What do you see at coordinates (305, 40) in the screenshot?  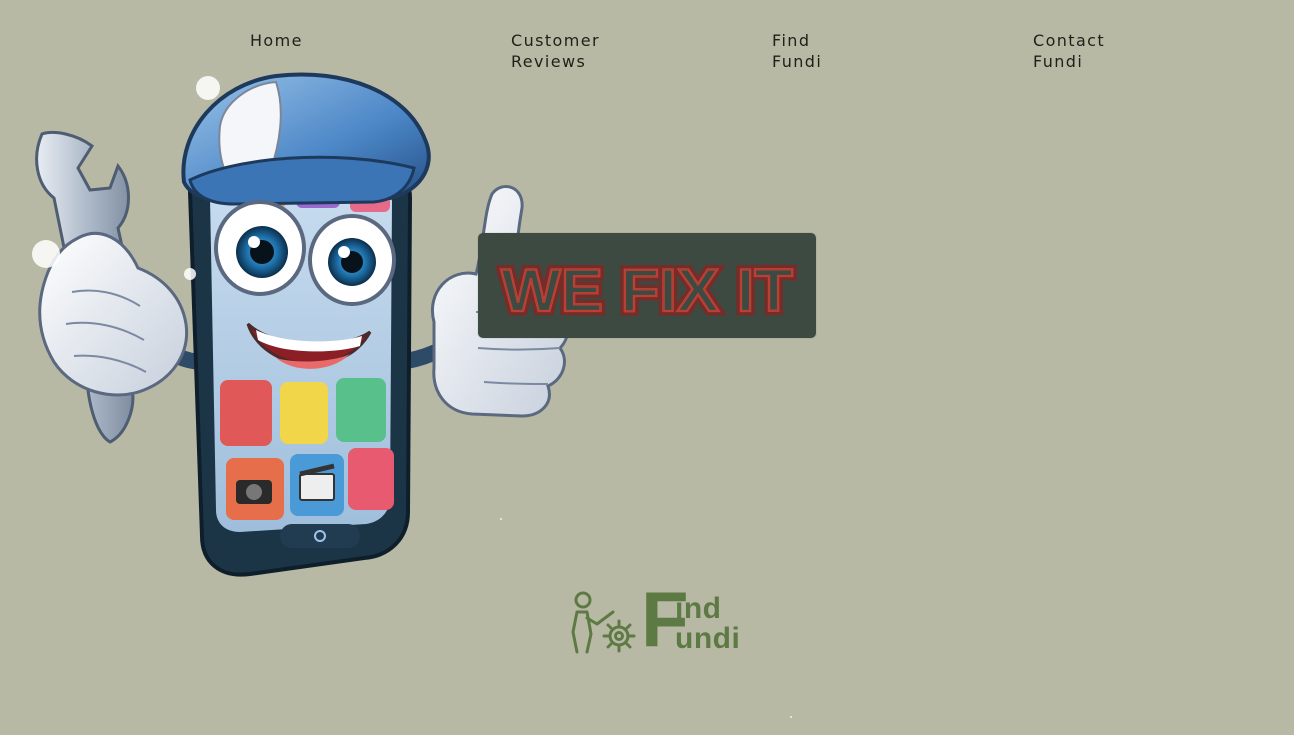 I see `nav-home-link: Home` at bounding box center [305, 40].